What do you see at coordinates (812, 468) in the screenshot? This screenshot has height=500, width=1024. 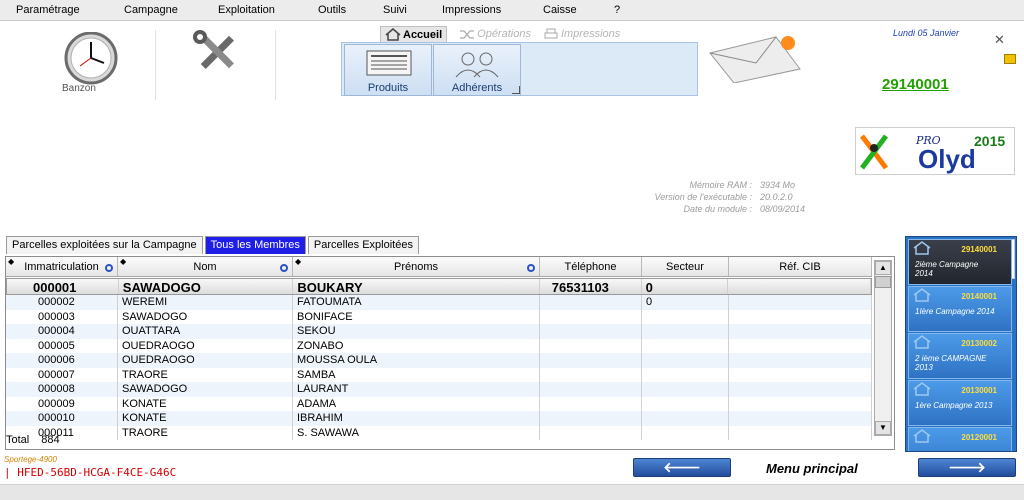 I see `main-menu-label: Menu principal` at bounding box center [812, 468].